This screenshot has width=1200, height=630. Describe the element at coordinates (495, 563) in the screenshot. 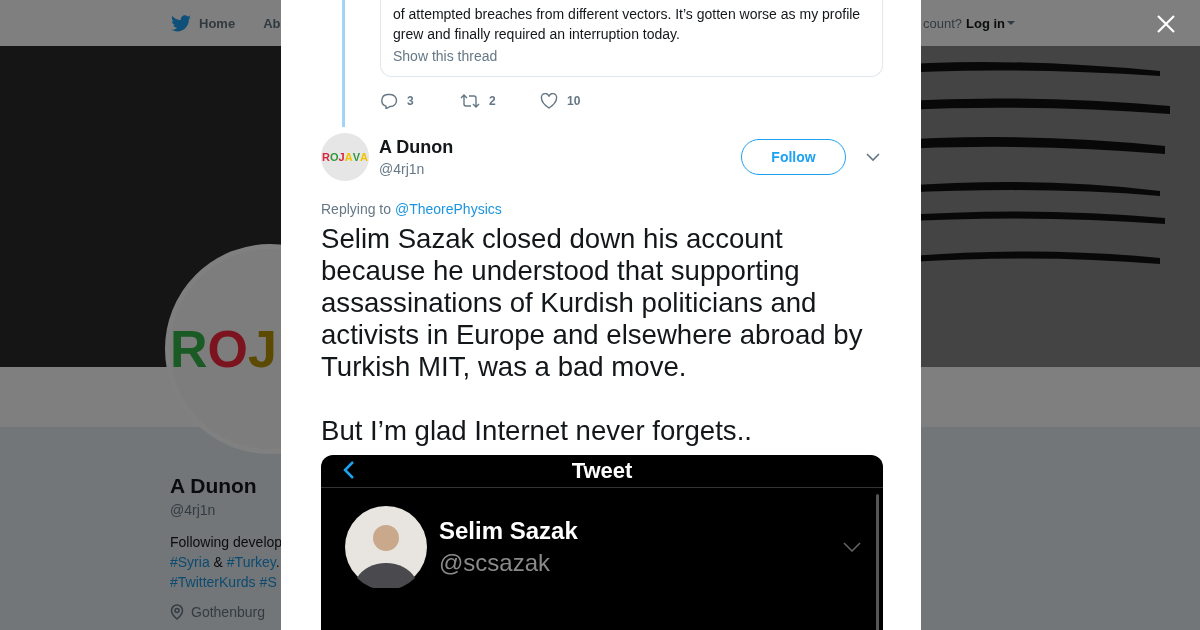

I see `screen-user-handle: @scsazak` at that location.